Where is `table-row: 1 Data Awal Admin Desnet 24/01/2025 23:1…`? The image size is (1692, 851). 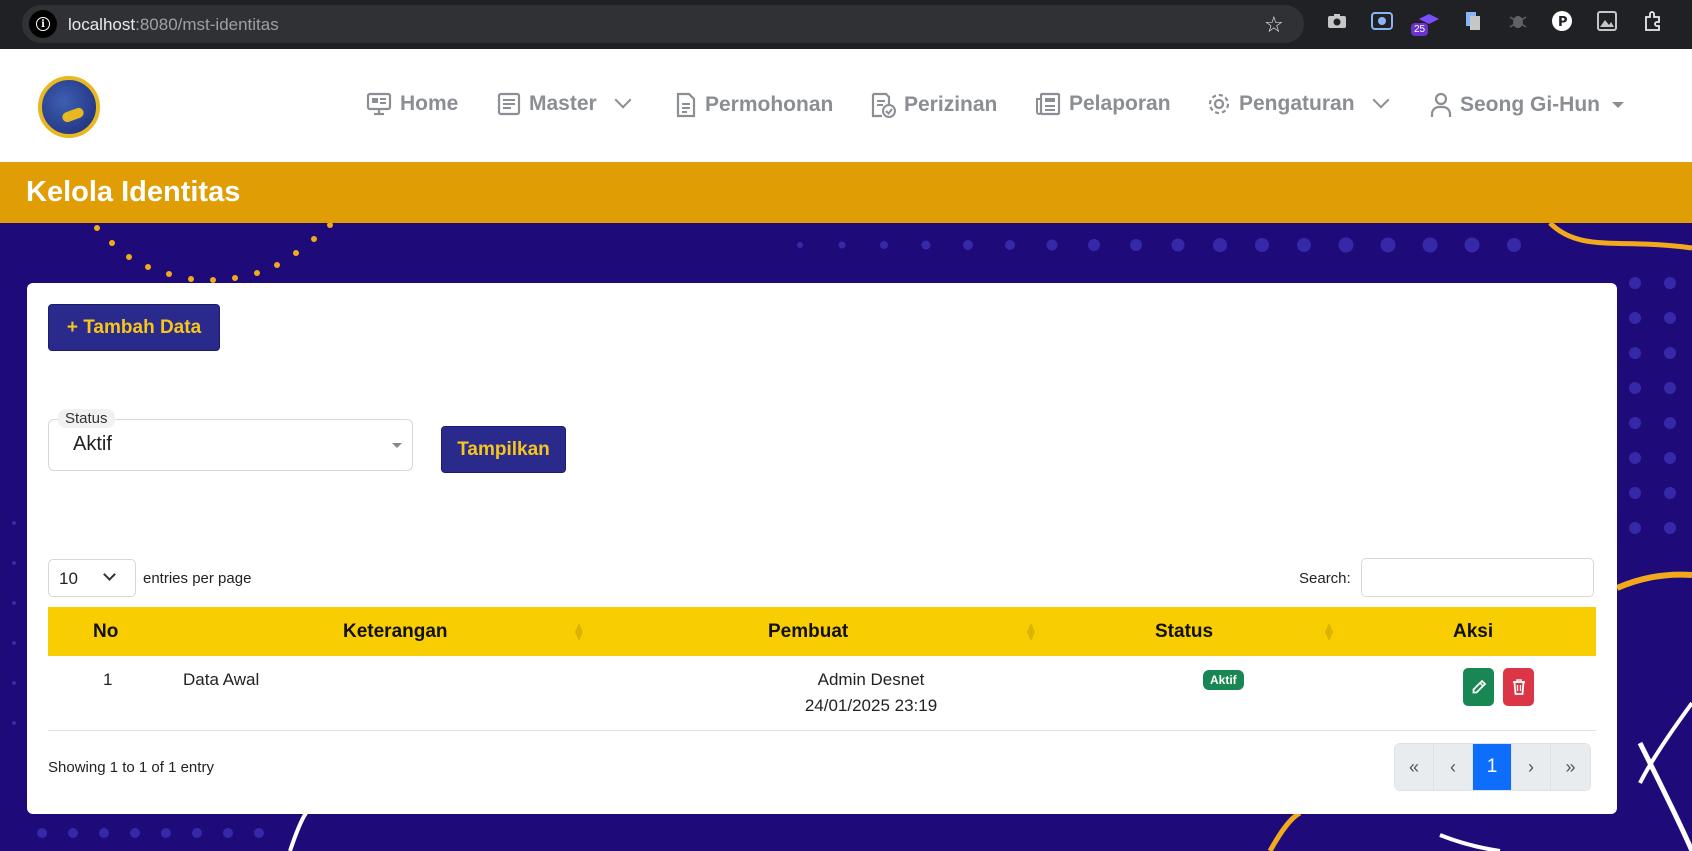 table-row: 1 Data Awal Admin Desnet 24/01/2025 23:1… is located at coordinates (822, 693).